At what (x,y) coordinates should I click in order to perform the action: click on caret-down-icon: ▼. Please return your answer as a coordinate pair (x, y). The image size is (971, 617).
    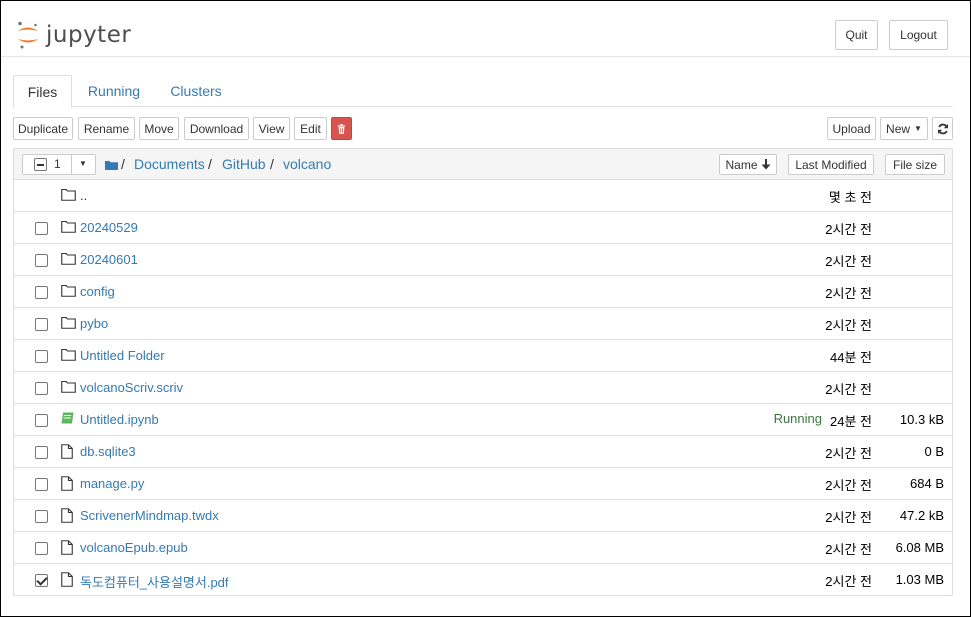
    Looking at the image, I should click on (83, 163).